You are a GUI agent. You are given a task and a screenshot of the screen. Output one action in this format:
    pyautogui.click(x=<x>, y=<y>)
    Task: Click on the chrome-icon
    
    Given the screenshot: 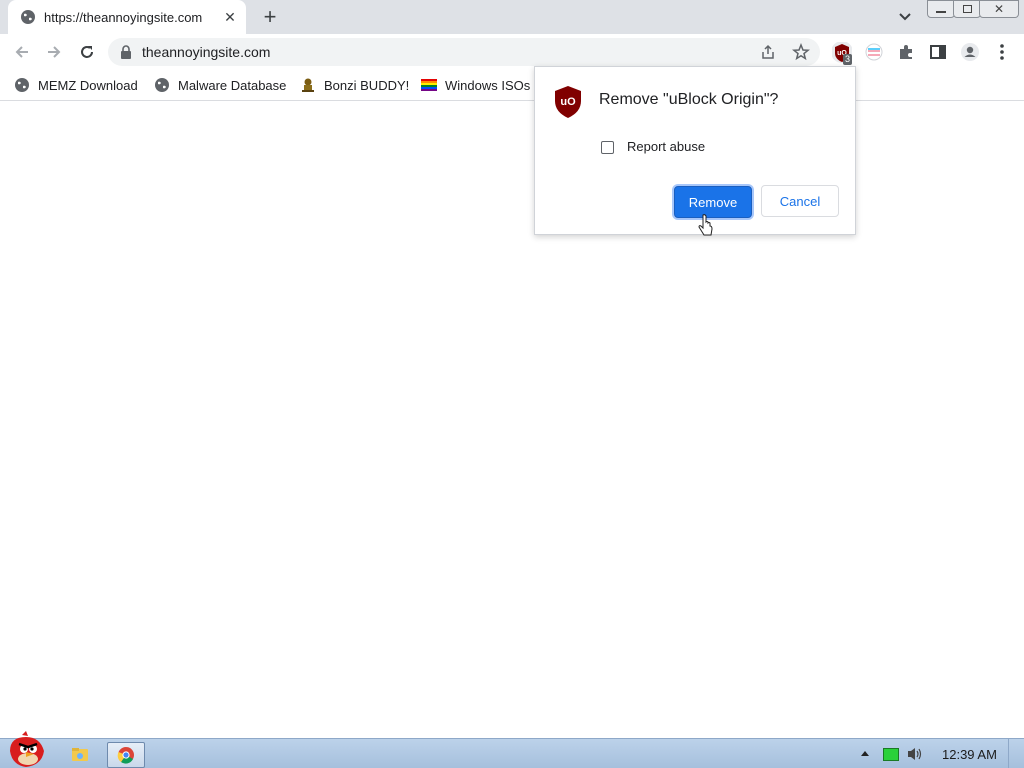 What is the action you would take?
    pyautogui.click(x=125, y=755)
    